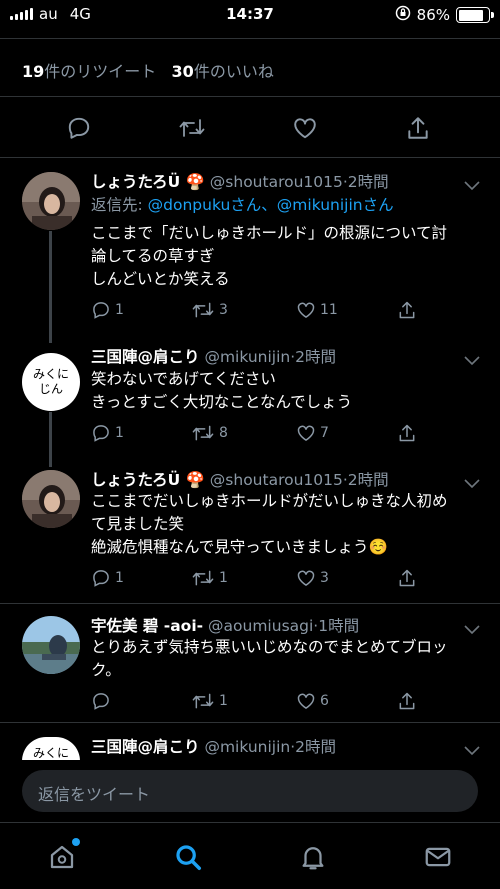 The width and height of the screenshot is (500, 889). I want to click on tweet-text-line: 絶滅危惧種なんで見守っていきましょう☺️, so click(239, 547).